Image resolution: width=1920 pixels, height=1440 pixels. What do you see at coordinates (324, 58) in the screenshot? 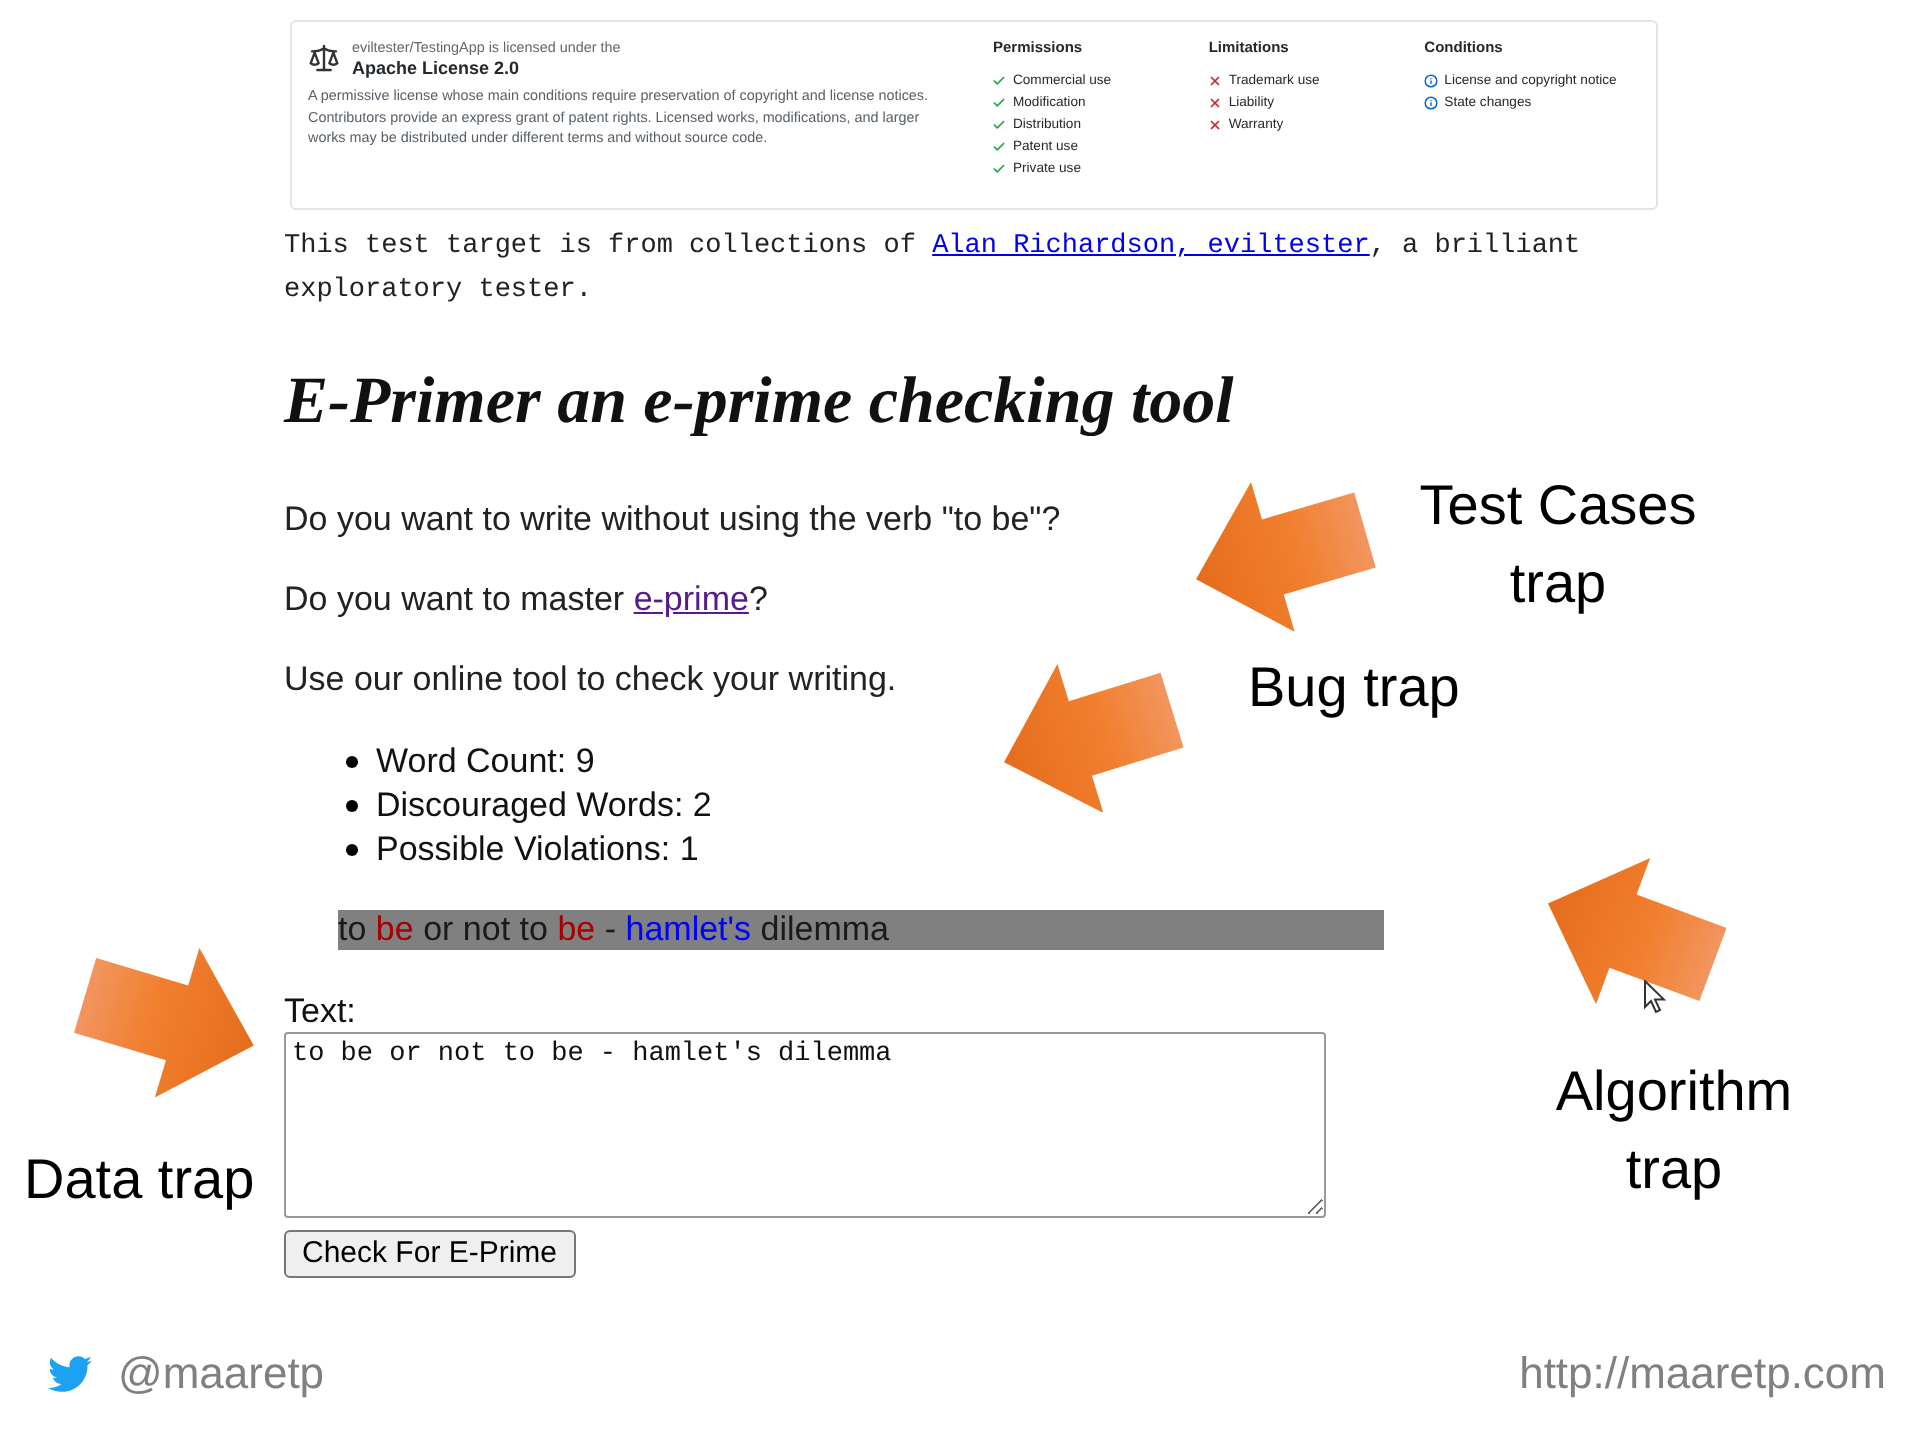
I see `scale-icon` at bounding box center [324, 58].